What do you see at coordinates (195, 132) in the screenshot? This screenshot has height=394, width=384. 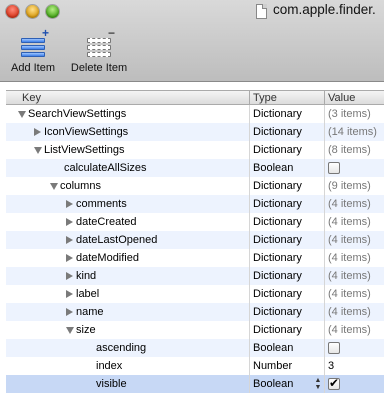 I see `row-iconviewsettings: IconViewSettings Dictionary (14 items)` at bounding box center [195, 132].